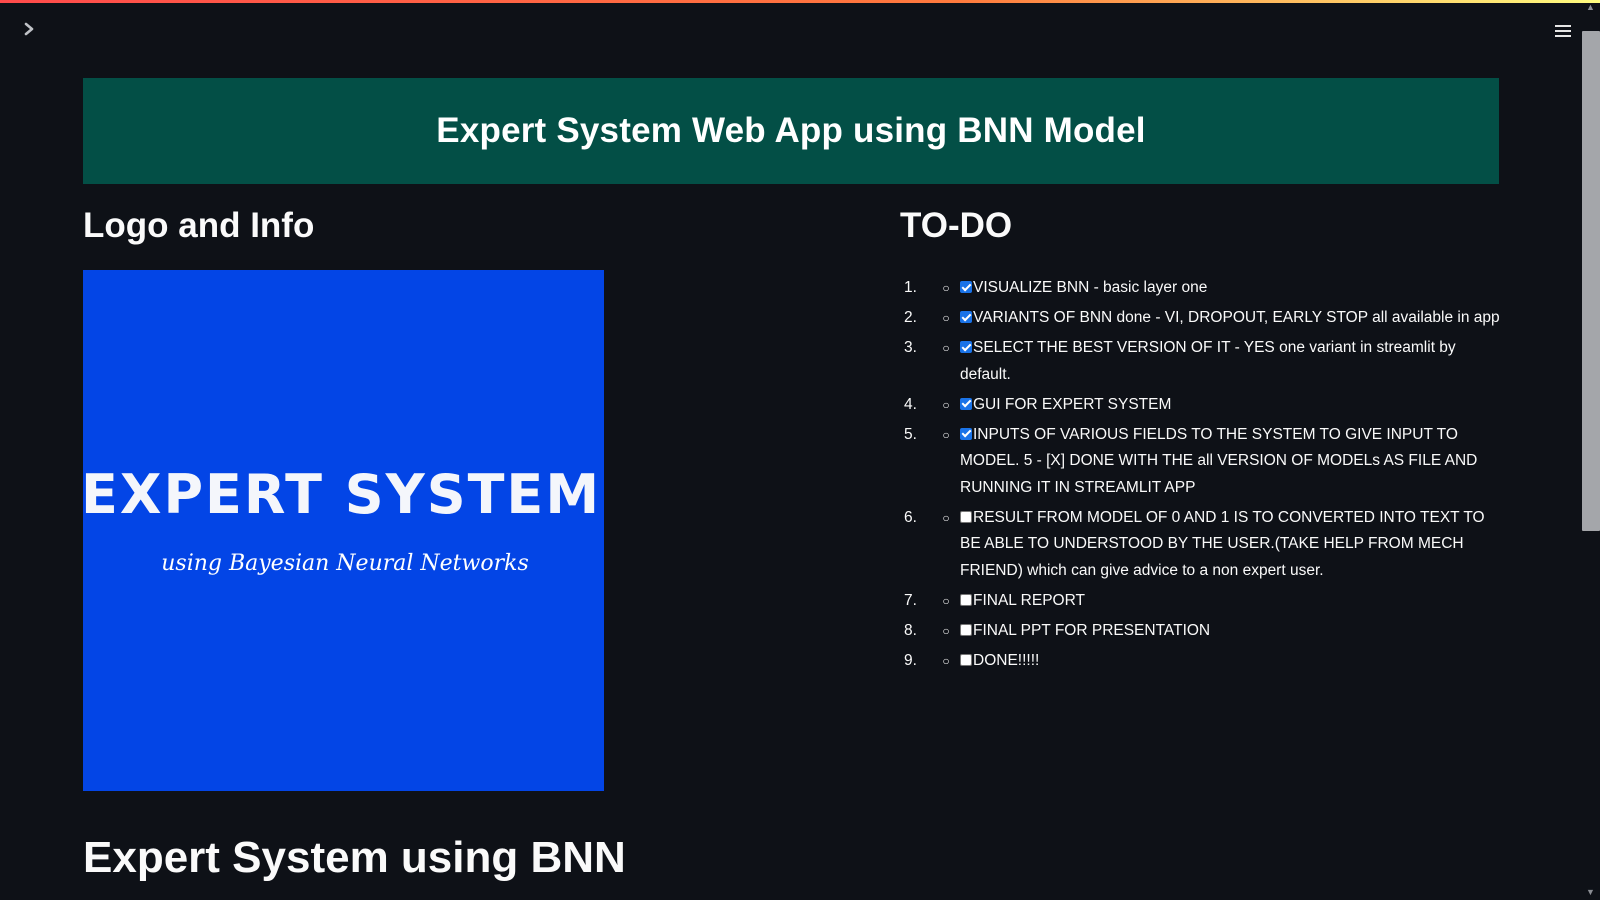 This screenshot has height=900, width=1600. Describe the element at coordinates (910, 660) in the screenshot. I see `todo-item-number: 9.` at that location.